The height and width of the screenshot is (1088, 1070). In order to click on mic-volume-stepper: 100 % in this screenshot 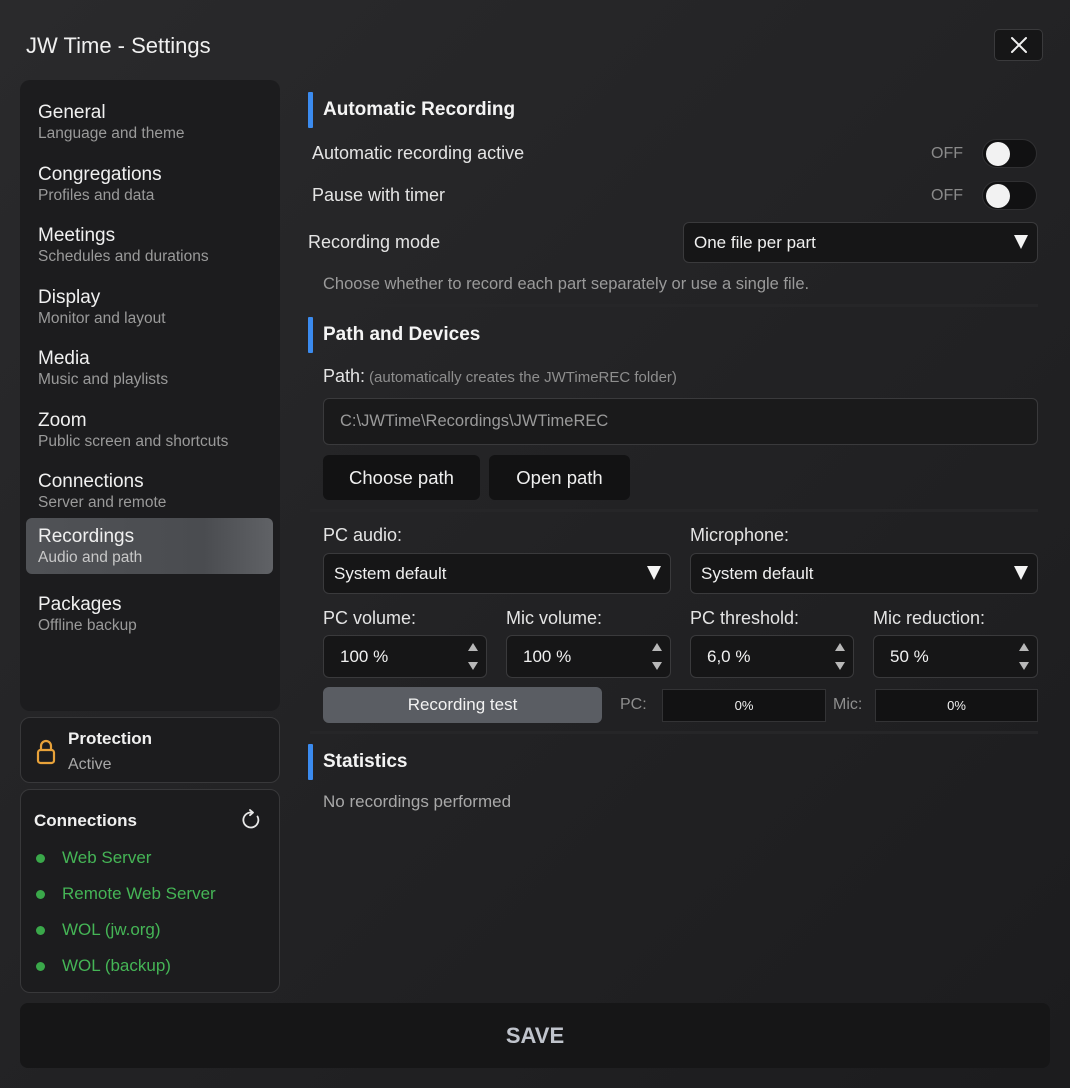, I will do `click(588, 656)`.